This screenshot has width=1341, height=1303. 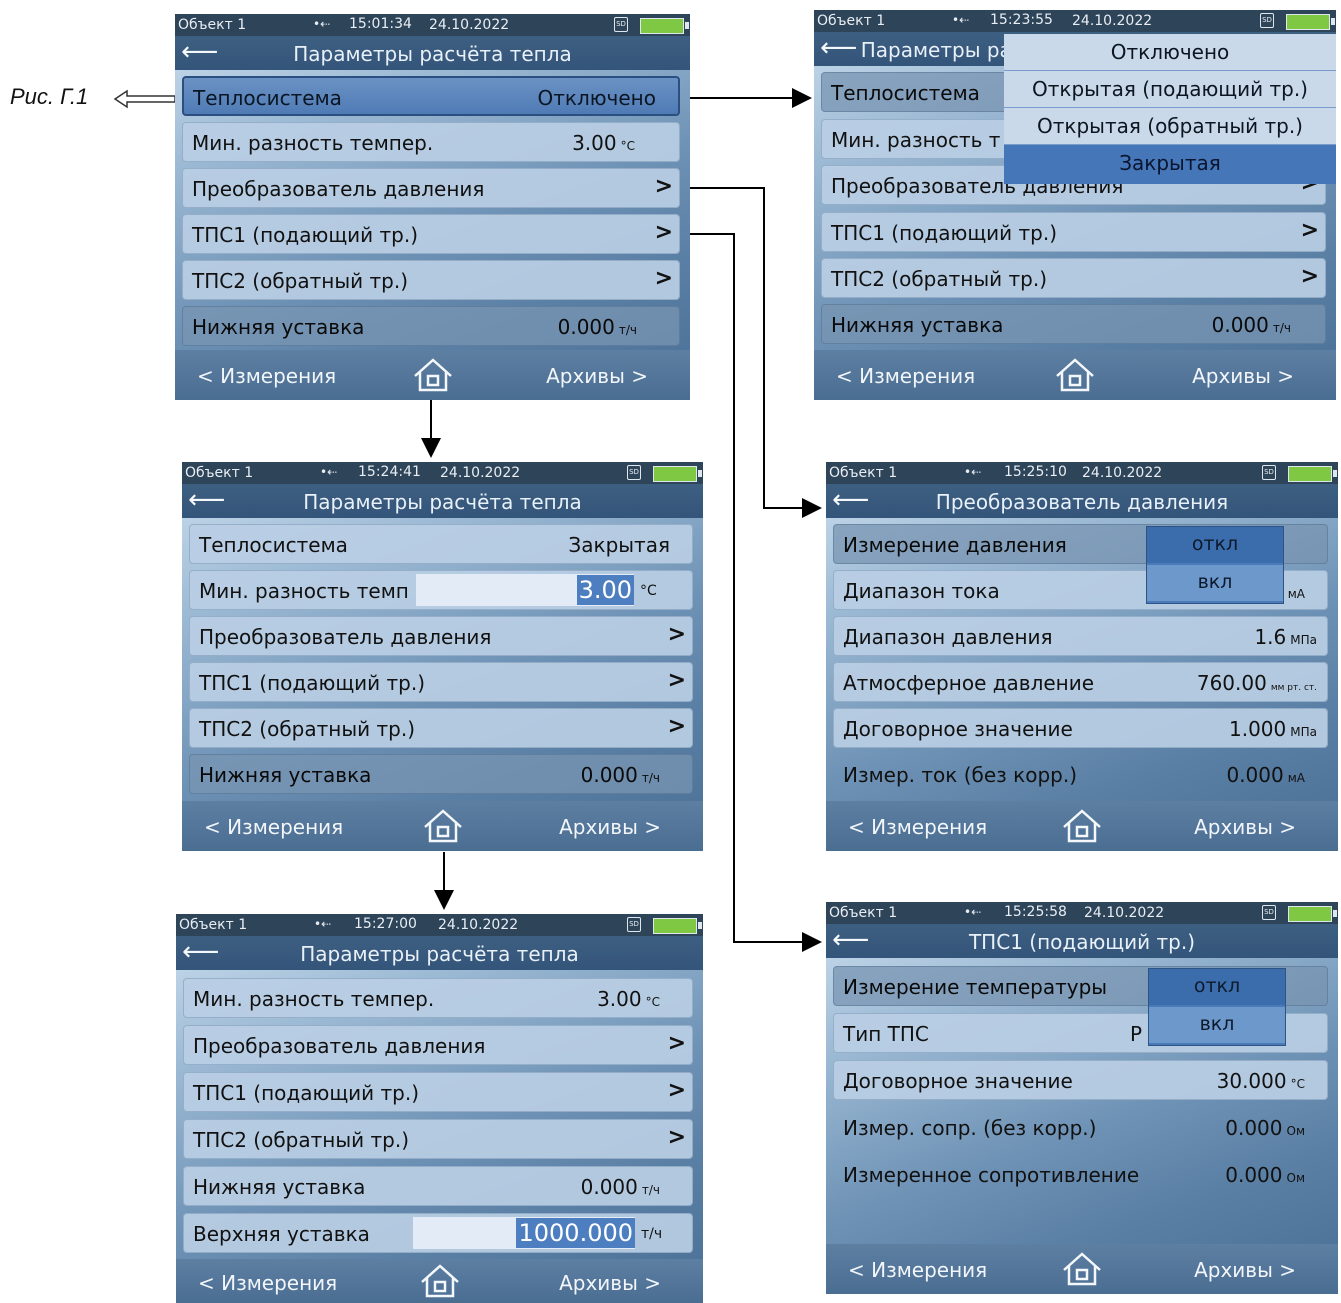 I want to click on arrow-a-to-d, so click(x=756, y=352).